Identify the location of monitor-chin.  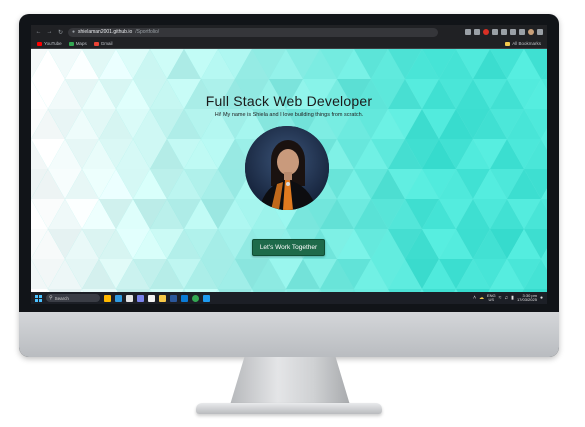
(289, 334).